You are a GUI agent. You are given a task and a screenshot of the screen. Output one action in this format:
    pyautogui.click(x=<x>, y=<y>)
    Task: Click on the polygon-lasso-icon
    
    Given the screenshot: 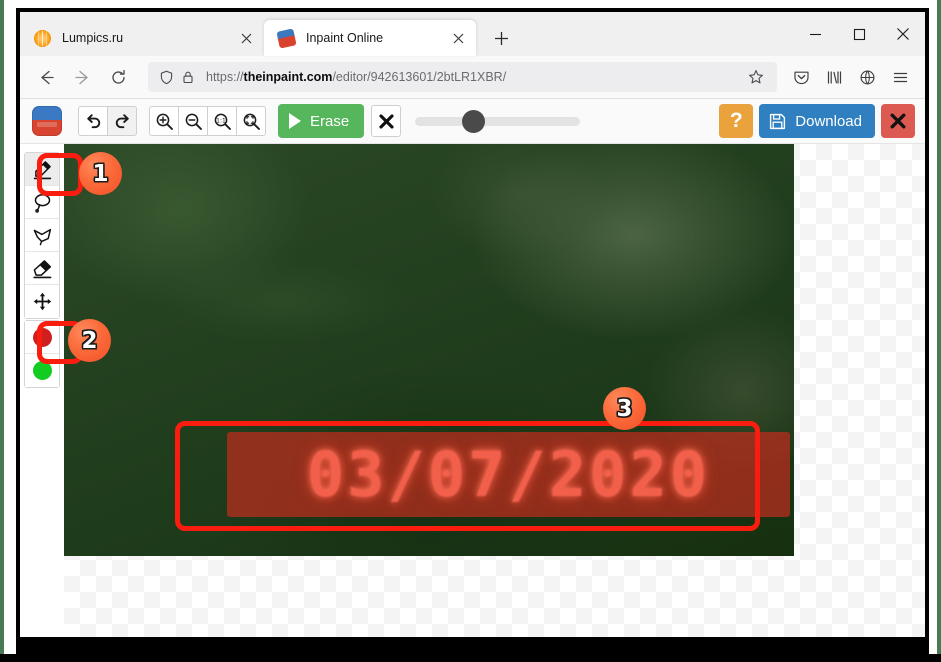 What is the action you would take?
    pyautogui.click(x=42, y=236)
    